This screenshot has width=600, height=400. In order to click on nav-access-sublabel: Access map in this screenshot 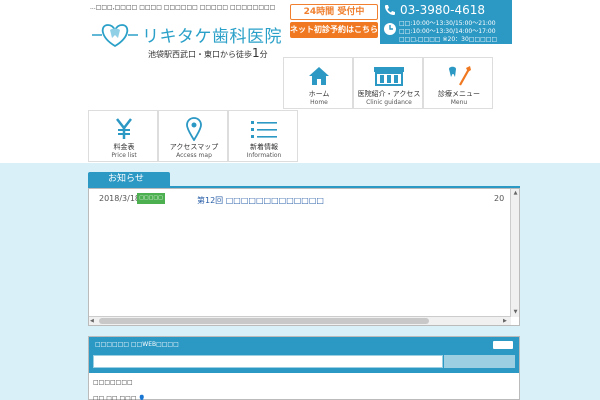, I will do `click(194, 155)`.